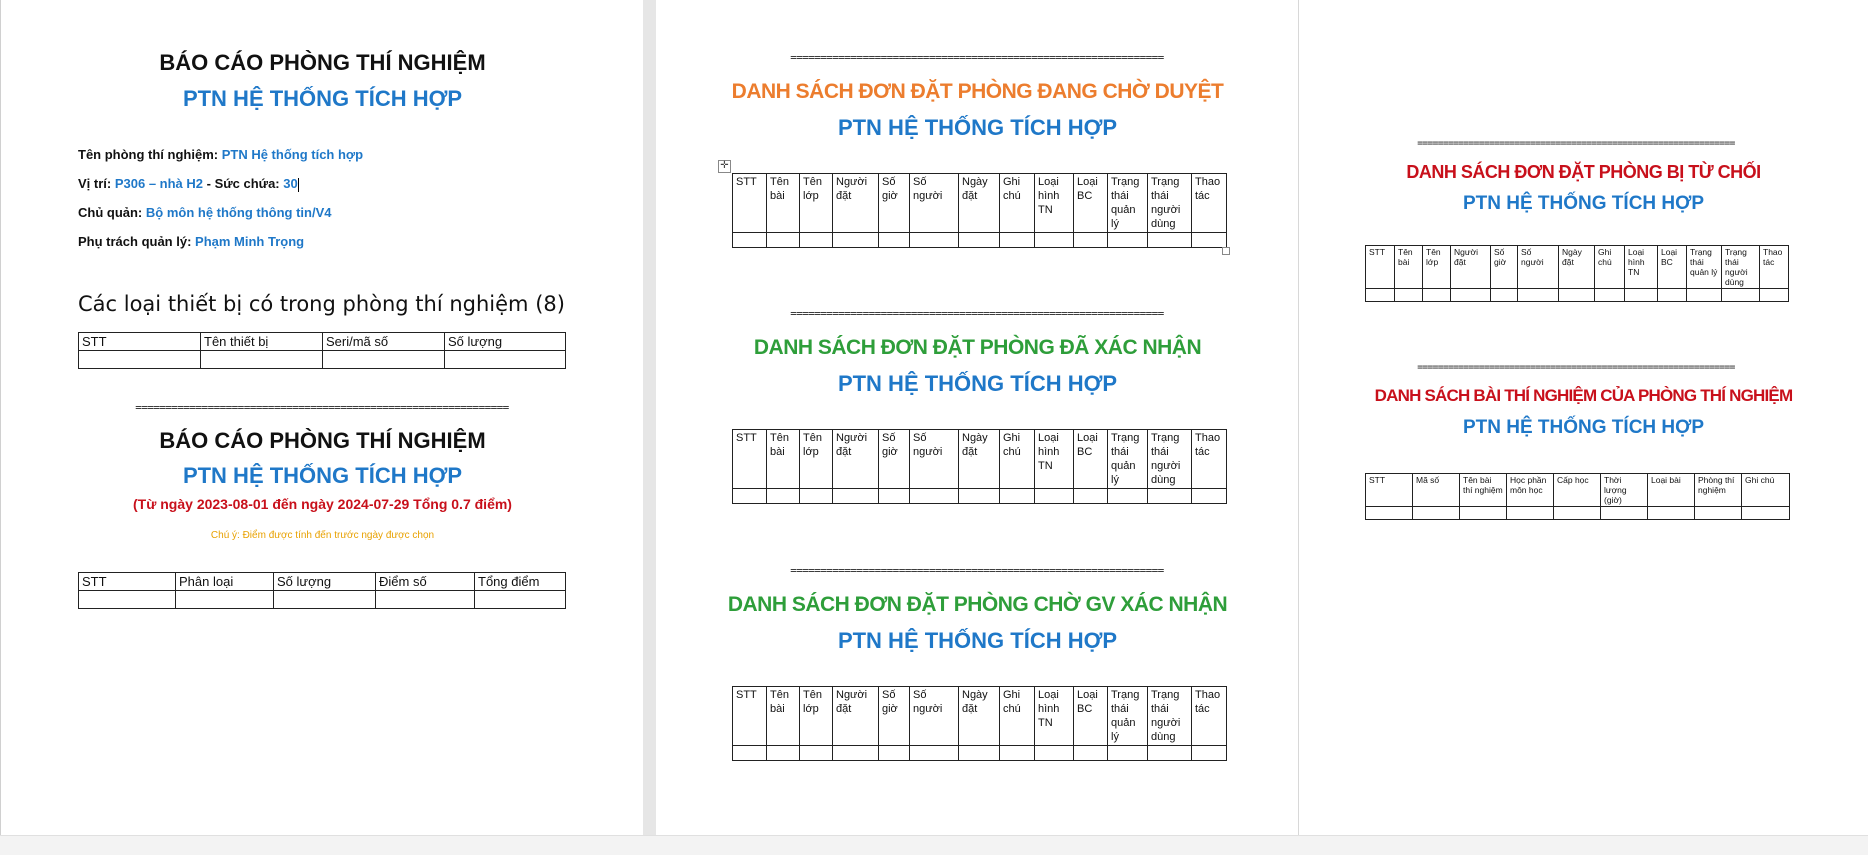  Describe the element at coordinates (1090, 716) in the screenshot. I see `column-header: Loại BC` at that location.